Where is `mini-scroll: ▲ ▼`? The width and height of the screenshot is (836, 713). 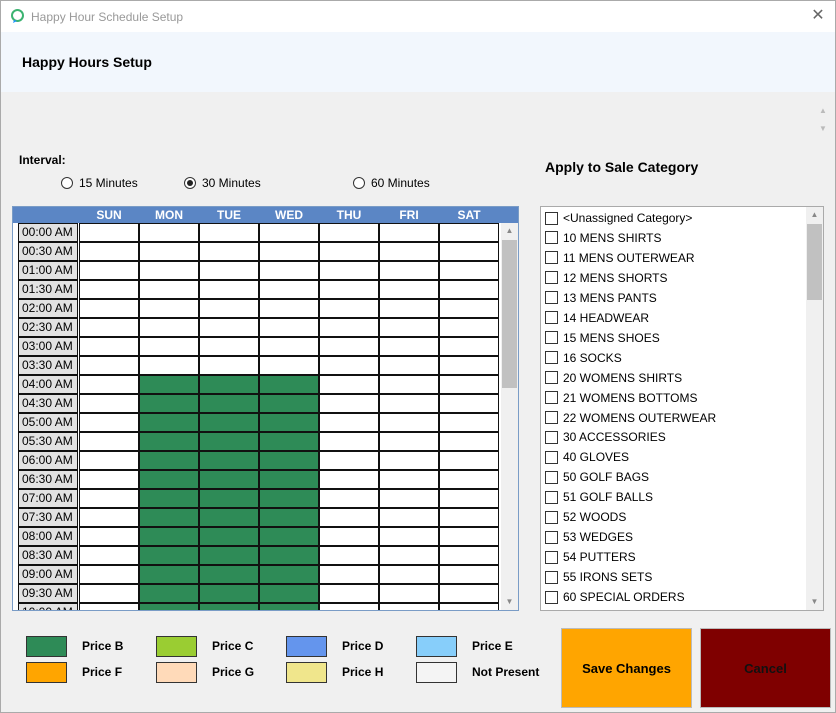
mini-scroll: ▲ ▼ is located at coordinates (823, 120).